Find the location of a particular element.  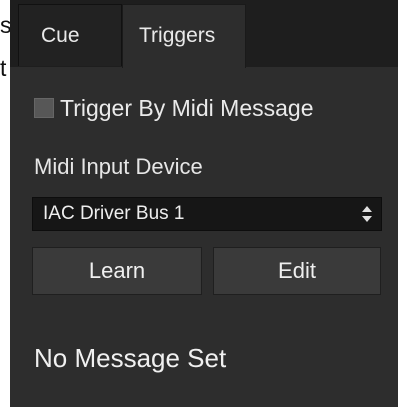

learn-button: Learn is located at coordinates (117, 271).